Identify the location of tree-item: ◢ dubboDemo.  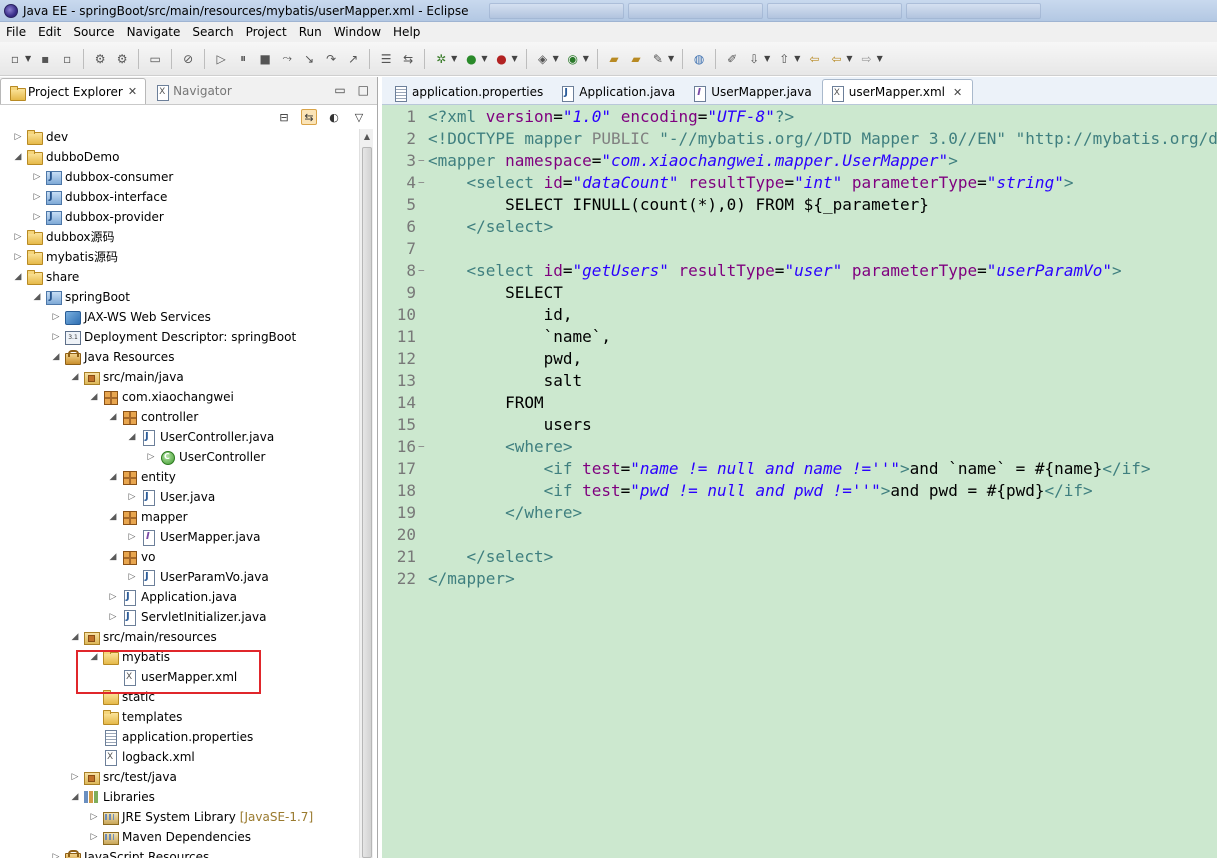
(65, 157).